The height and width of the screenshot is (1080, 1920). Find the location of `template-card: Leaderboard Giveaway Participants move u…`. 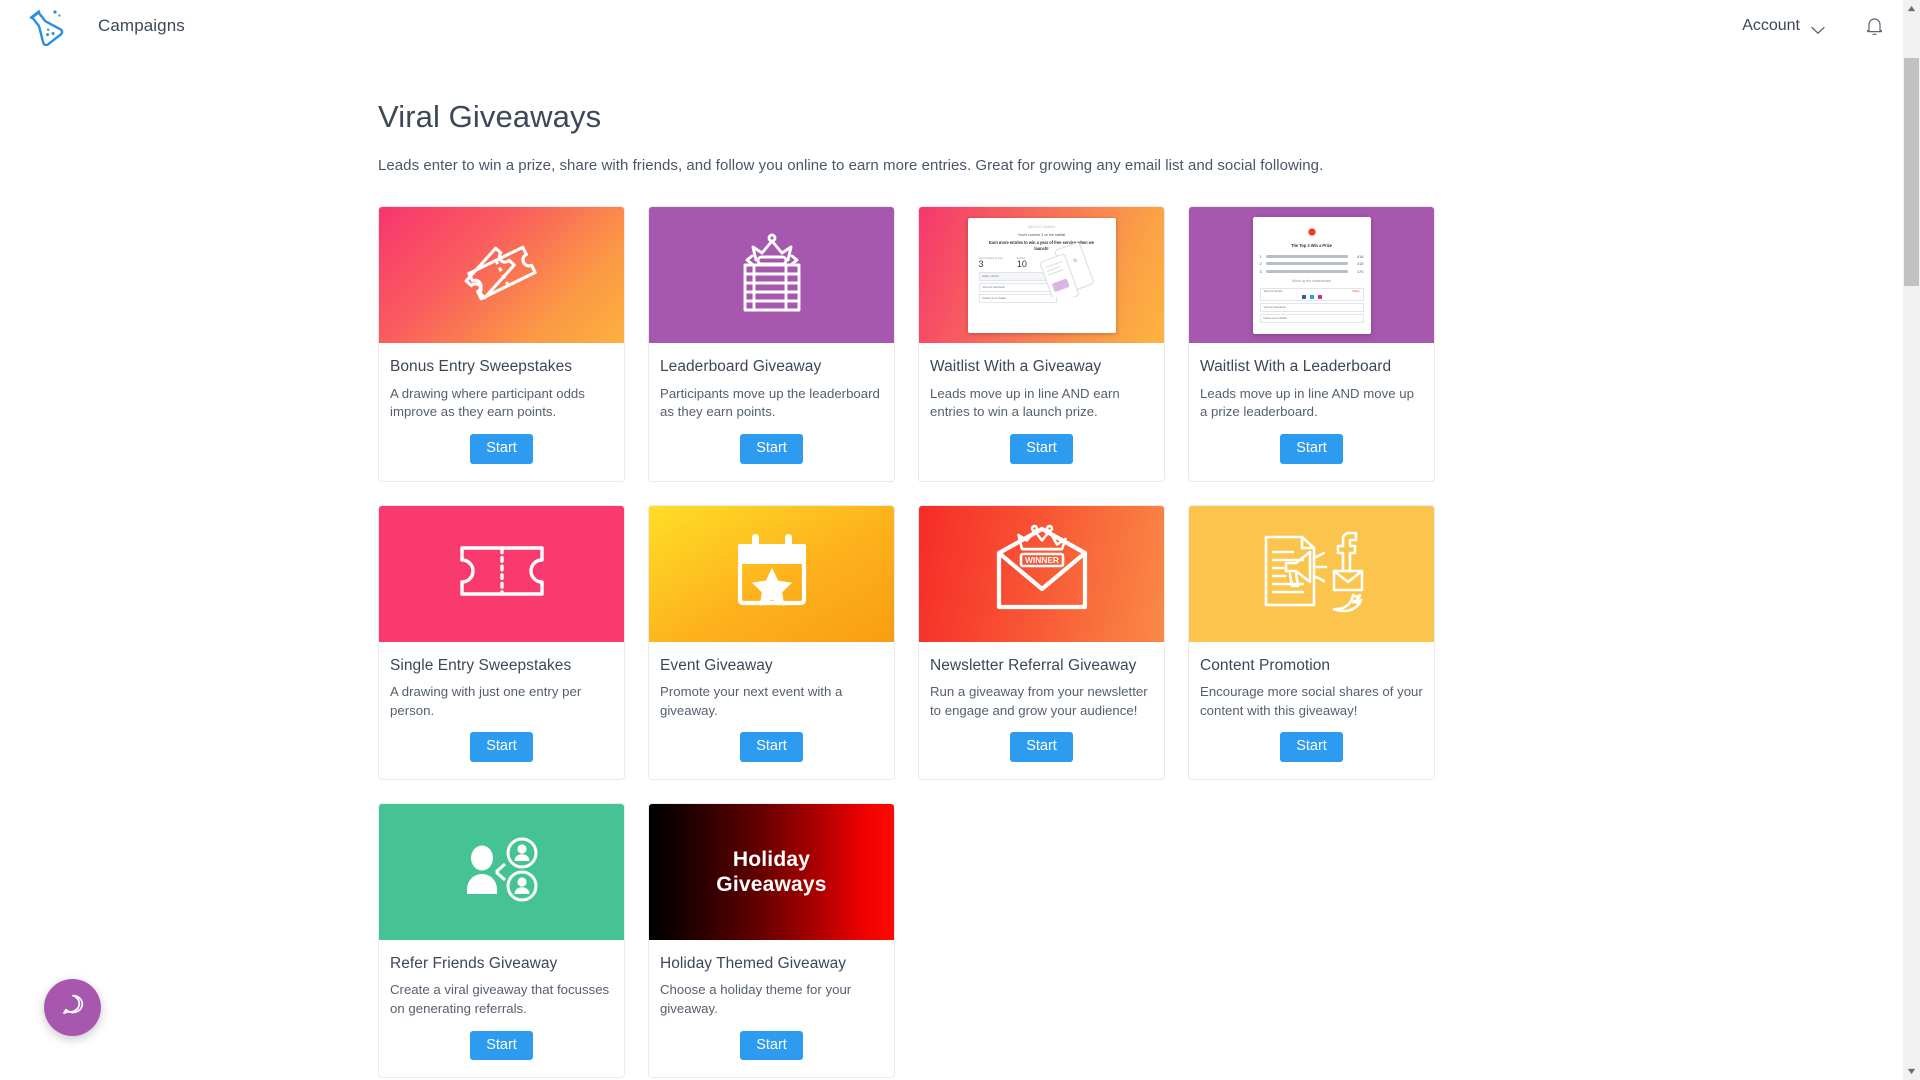

template-card: Leaderboard Giveaway Participants move u… is located at coordinates (771, 344).